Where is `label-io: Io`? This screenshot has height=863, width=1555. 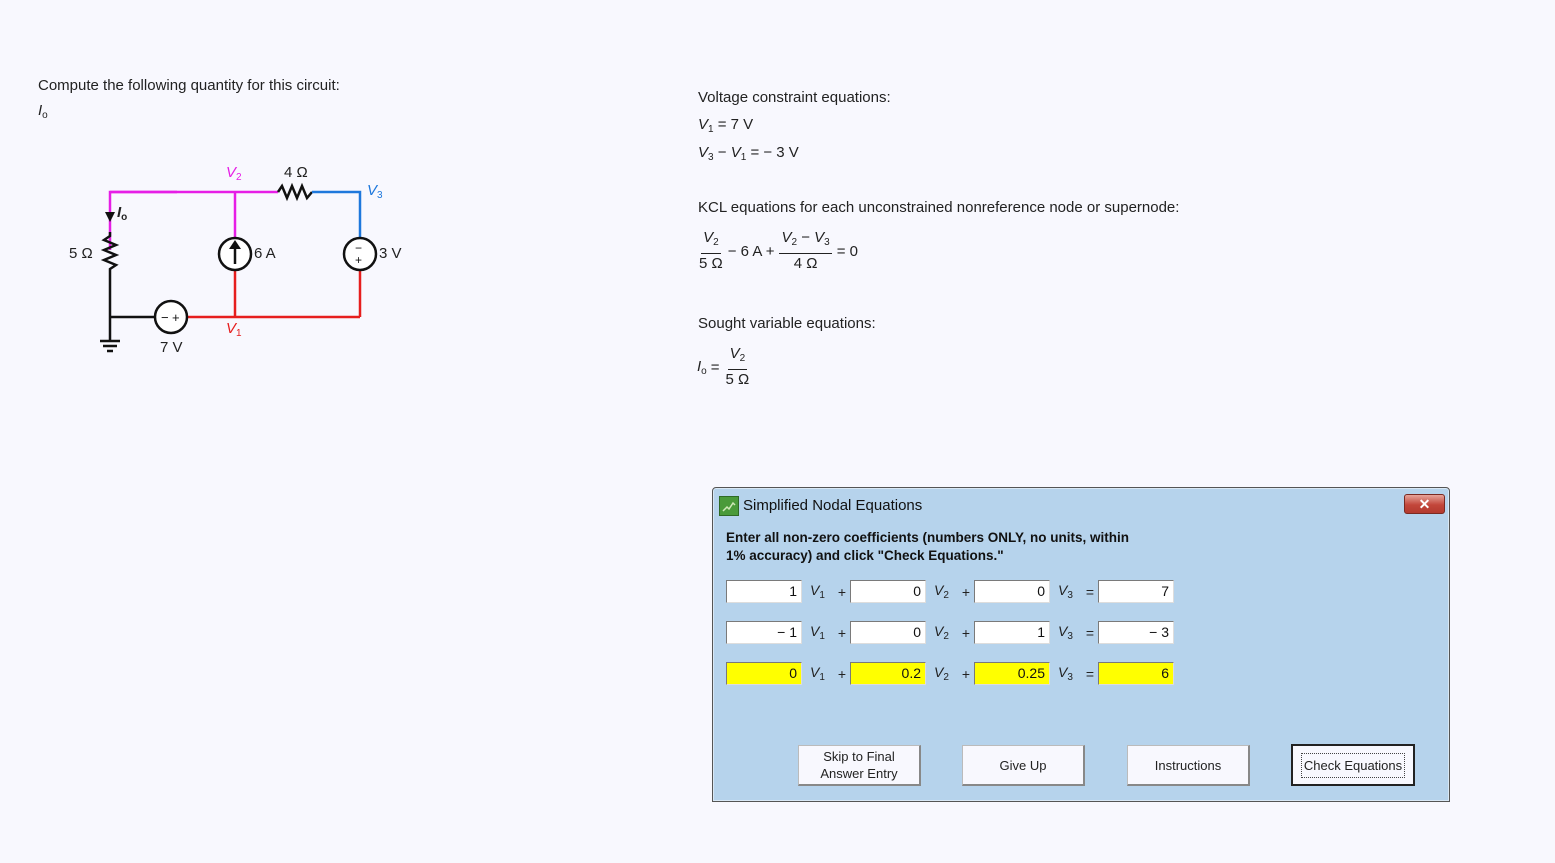
label-io: Io is located at coordinates (122, 213).